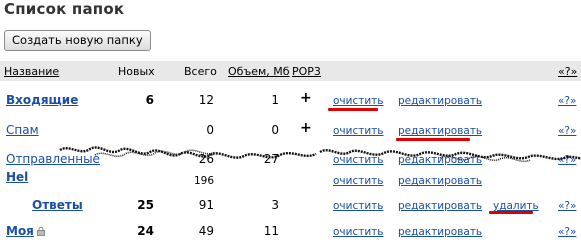 This screenshot has width=581, height=243. Describe the element at coordinates (275, 205) in the screenshot. I see `replies-size: 3` at that location.